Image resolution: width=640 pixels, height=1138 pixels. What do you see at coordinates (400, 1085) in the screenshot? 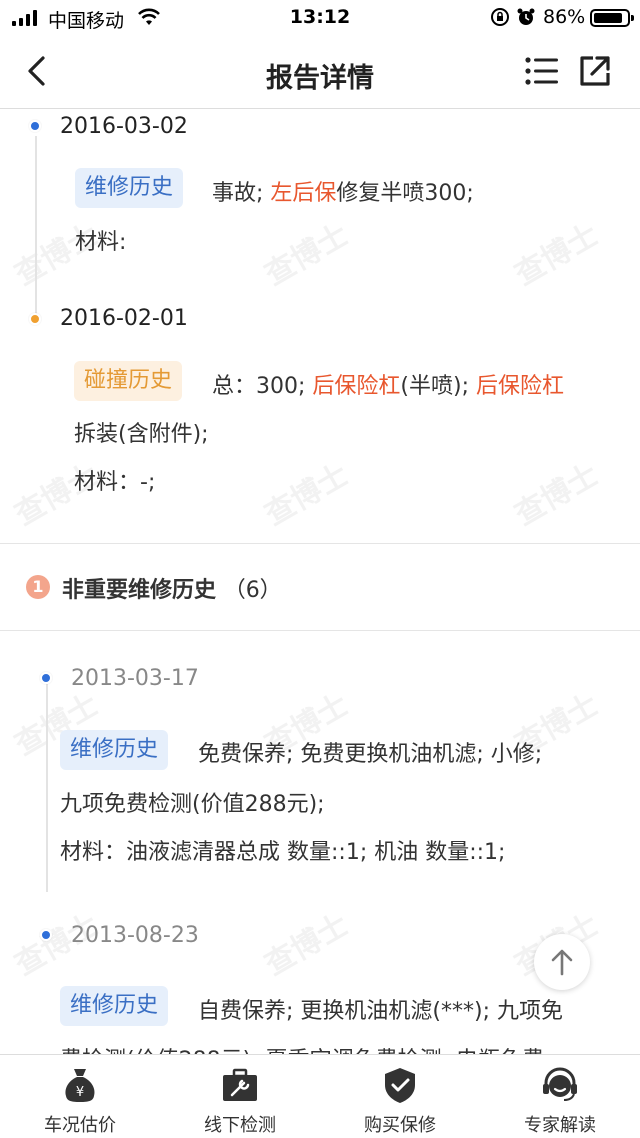
I see `shield-check-icon` at bounding box center [400, 1085].